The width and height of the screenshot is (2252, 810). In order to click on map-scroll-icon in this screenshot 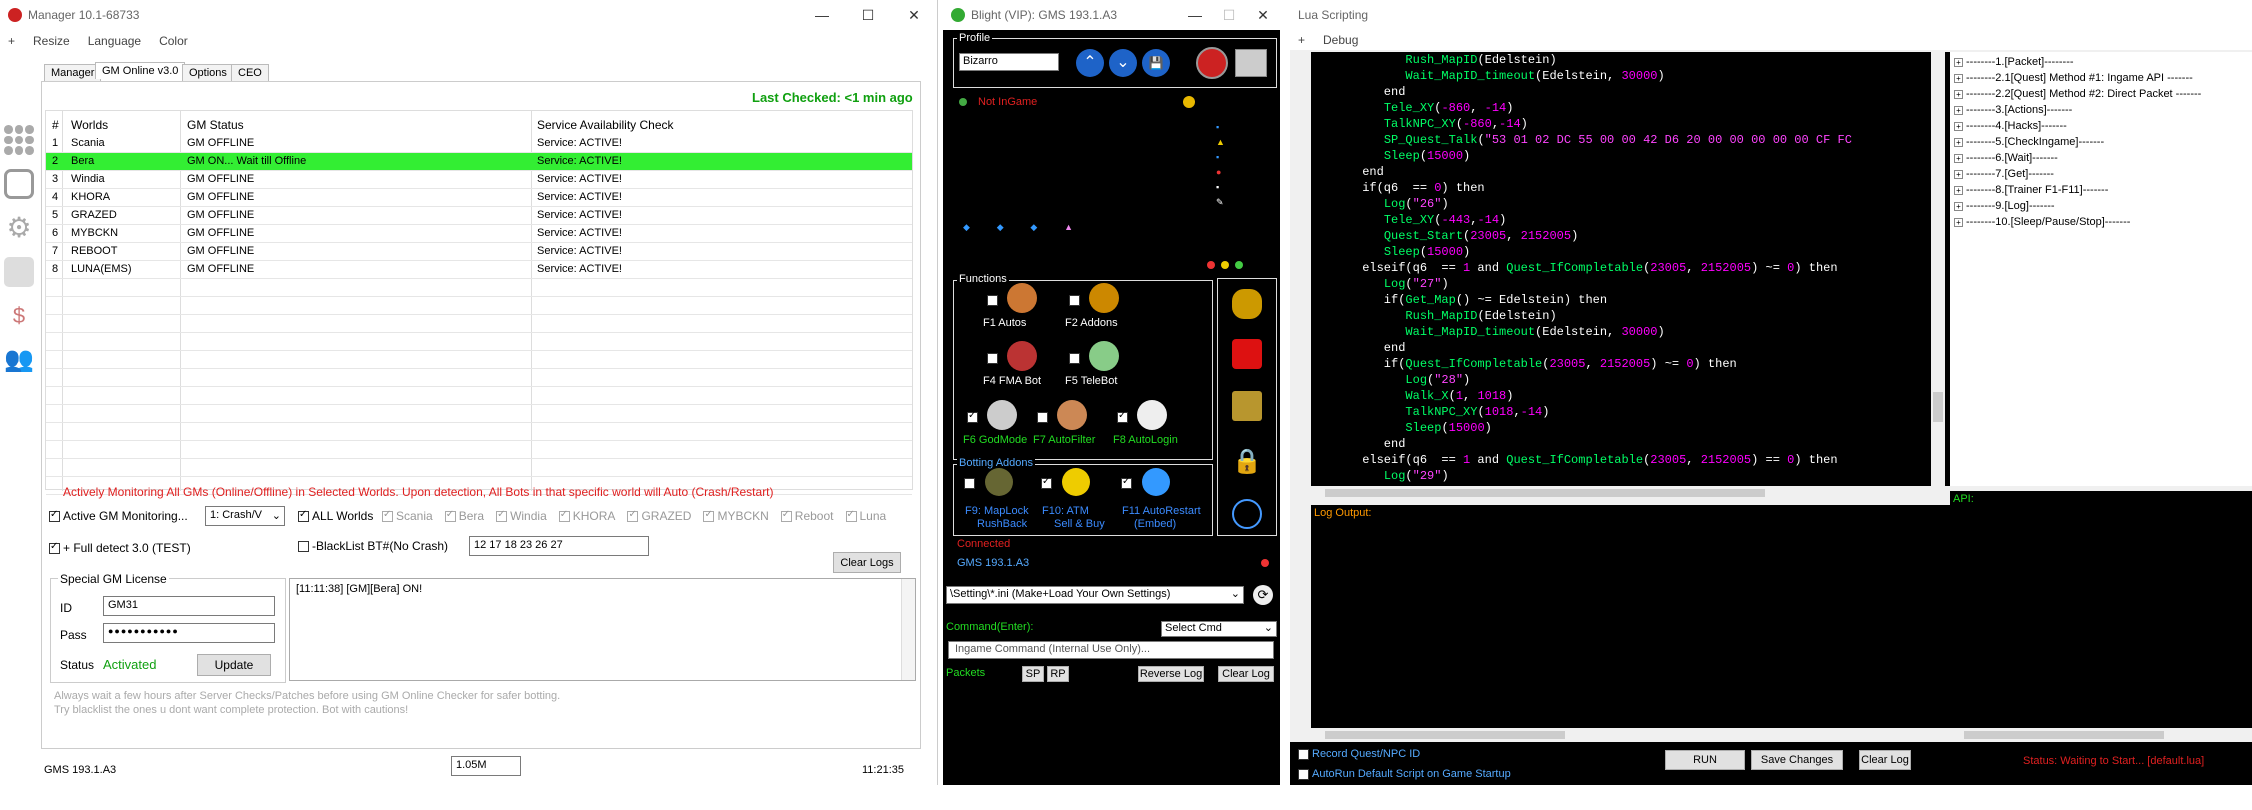, I will do `click(1247, 406)`.